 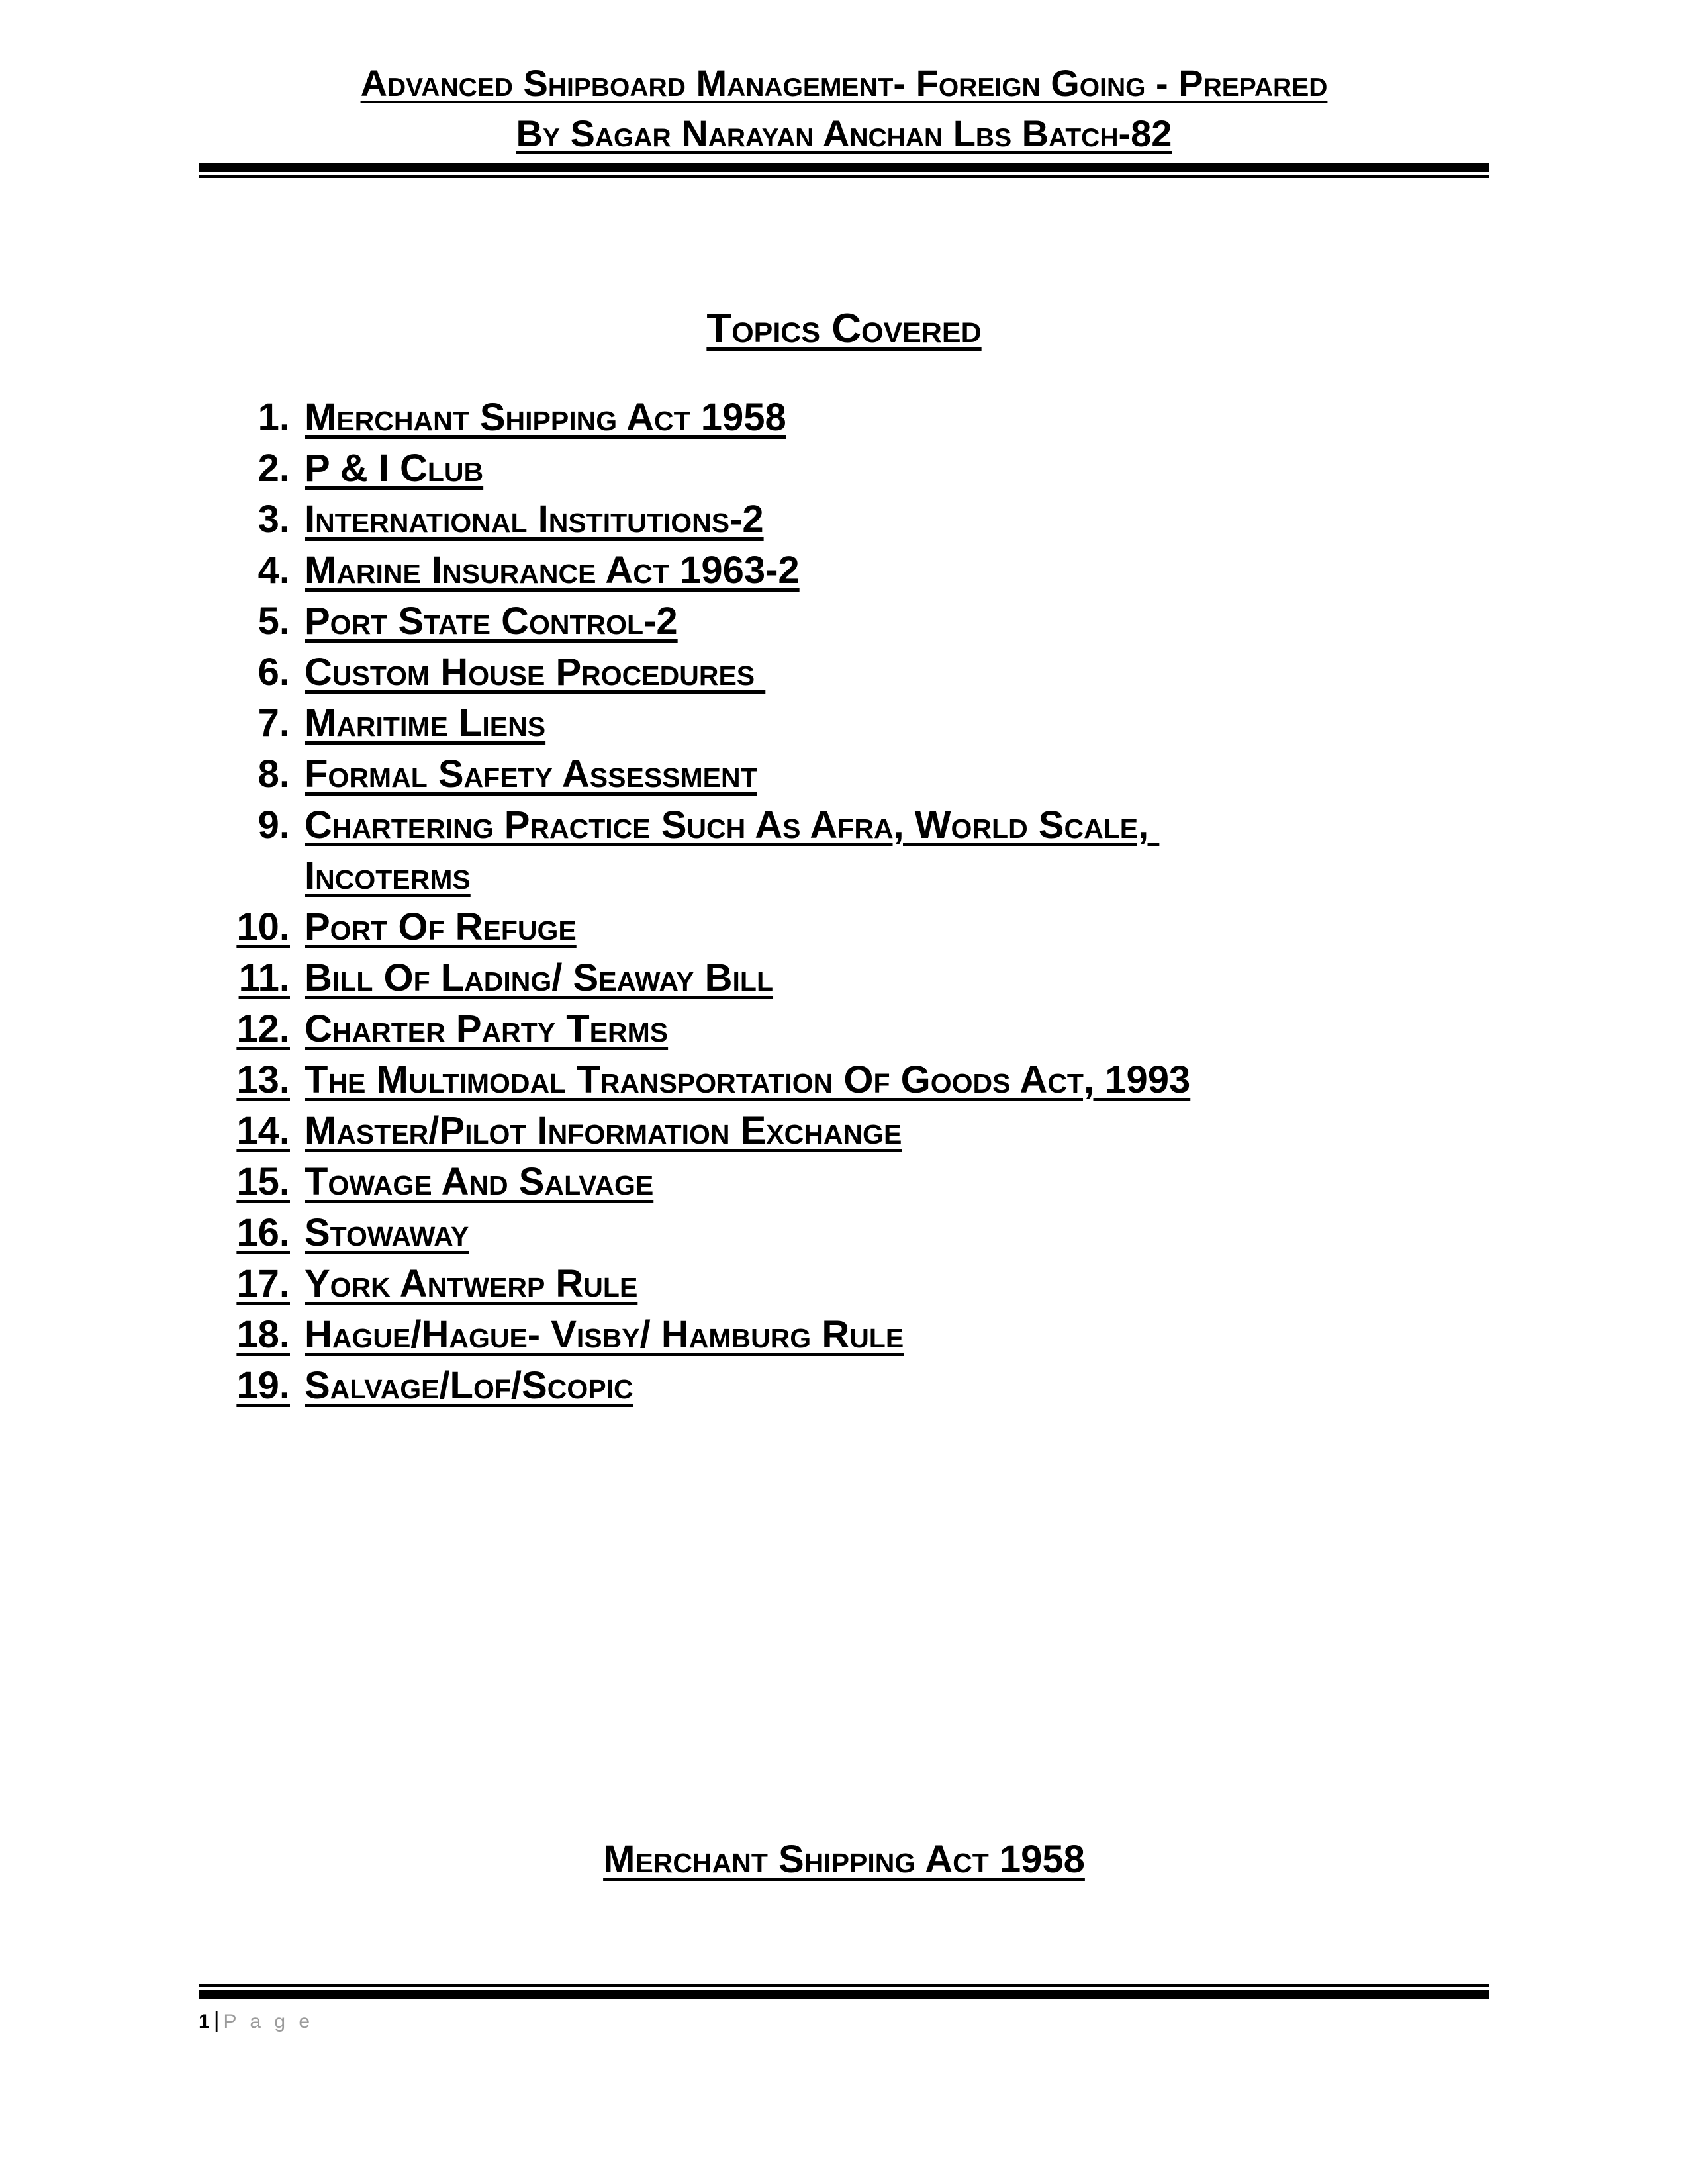 I want to click on page-title-text: Topics Covered, so click(x=844, y=328).